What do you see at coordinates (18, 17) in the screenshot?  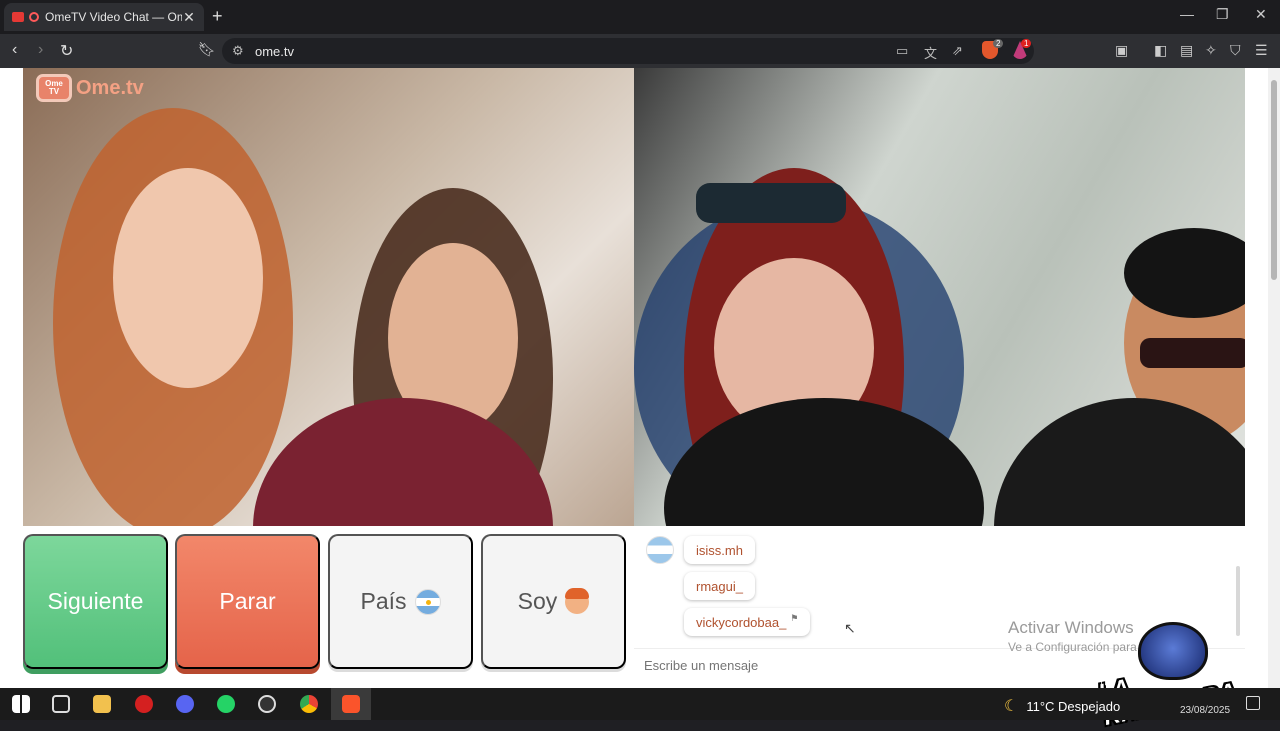 I see `youtube-favicon-icon` at bounding box center [18, 17].